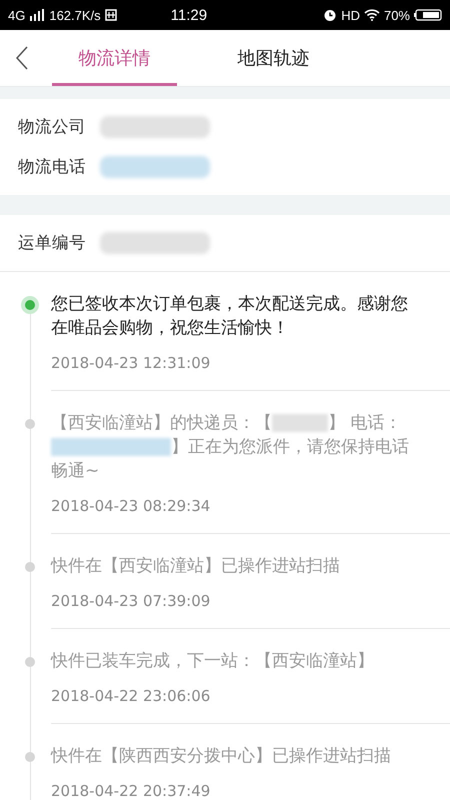 This screenshot has height=800, width=450. What do you see at coordinates (230, 316) in the screenshot?
I see `event-message: 您已签收本次订单包裹，本次配送完成。感谢您在唯品会购物，祝您生活愉快！` at bounding box center [230, 316].